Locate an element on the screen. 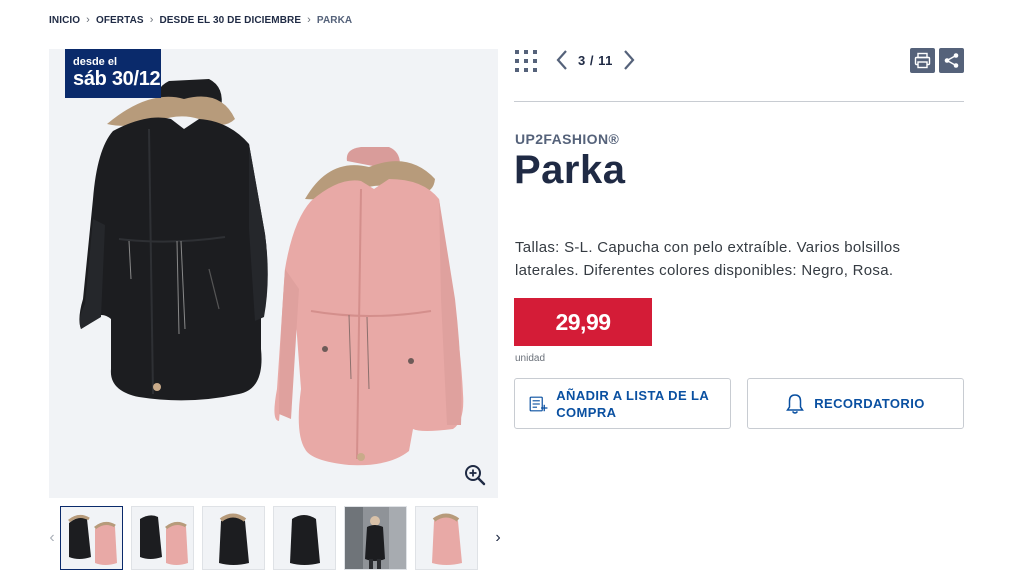 The height and width of the screenshot is (576, 1024). thumb-black-back-image is located at coordinates (305, 540).